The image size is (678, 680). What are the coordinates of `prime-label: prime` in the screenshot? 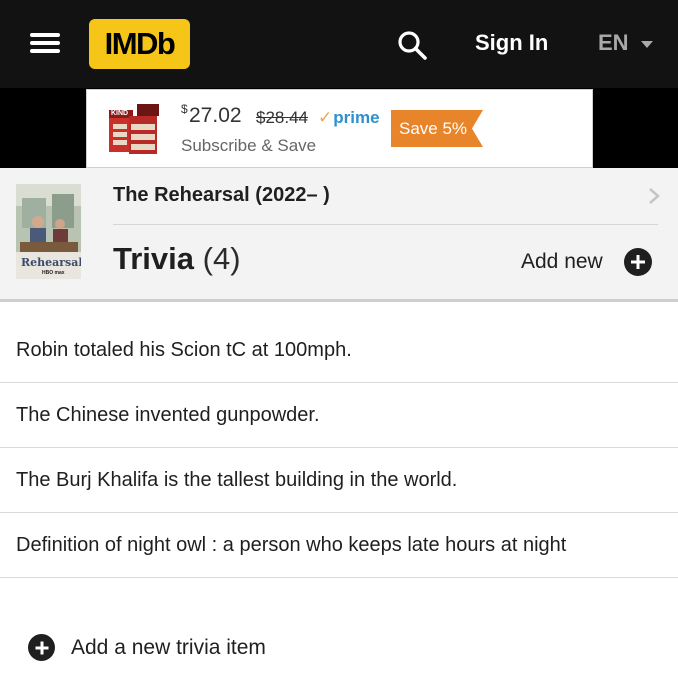 It's located at (356, 117).